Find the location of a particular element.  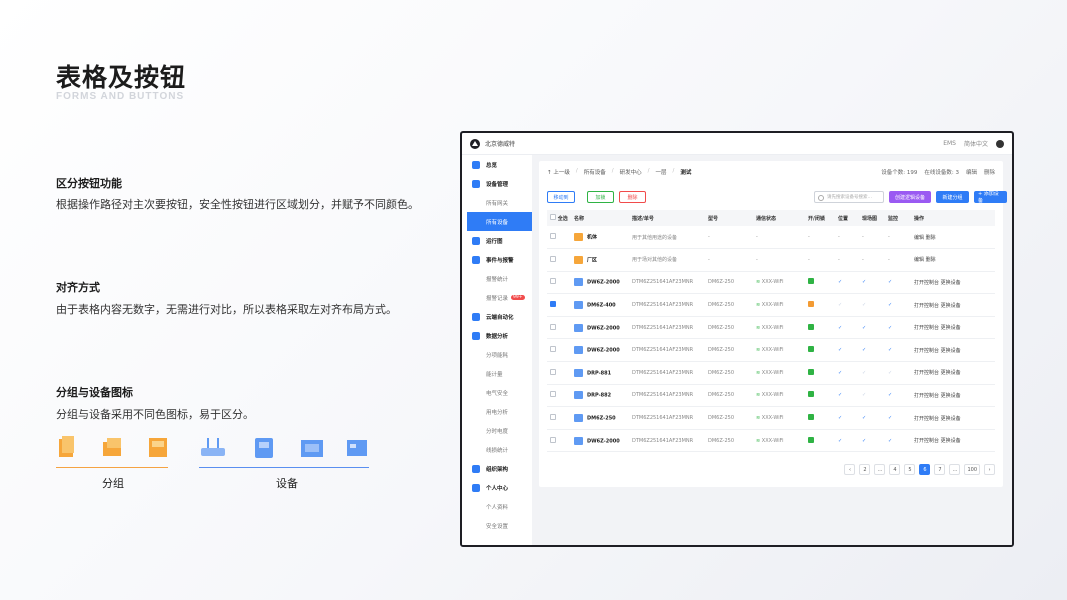

new-group-button: 新建分组 is located at coordinates (952, 197).